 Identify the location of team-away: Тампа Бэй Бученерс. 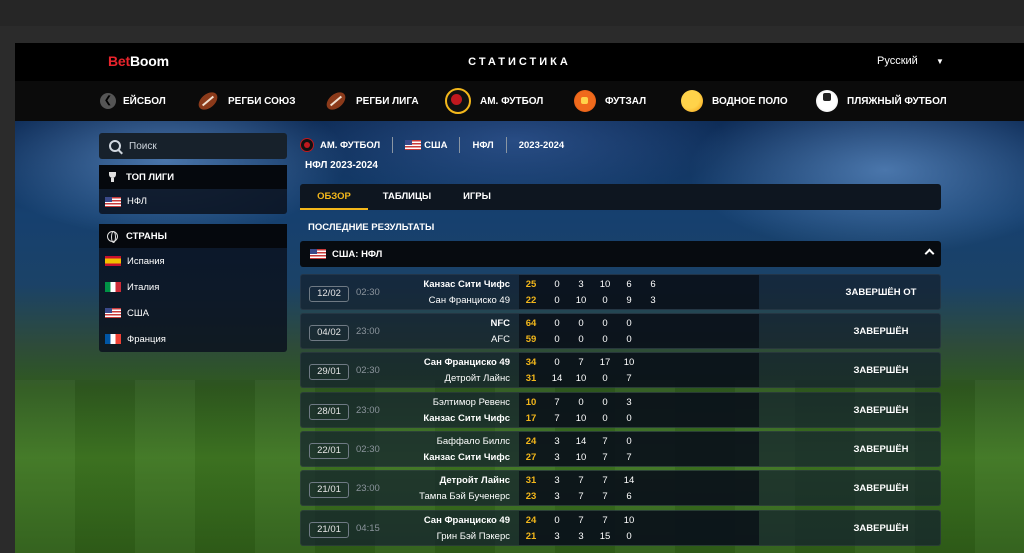
(464, 496).